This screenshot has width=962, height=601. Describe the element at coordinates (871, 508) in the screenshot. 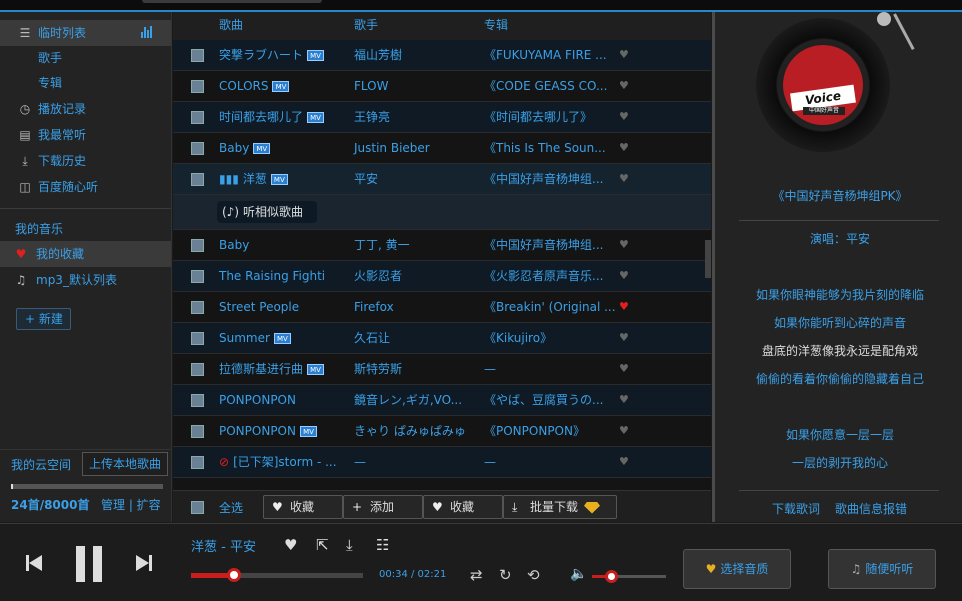

I see `report-error-link: 歌曲信息报错` at that location.